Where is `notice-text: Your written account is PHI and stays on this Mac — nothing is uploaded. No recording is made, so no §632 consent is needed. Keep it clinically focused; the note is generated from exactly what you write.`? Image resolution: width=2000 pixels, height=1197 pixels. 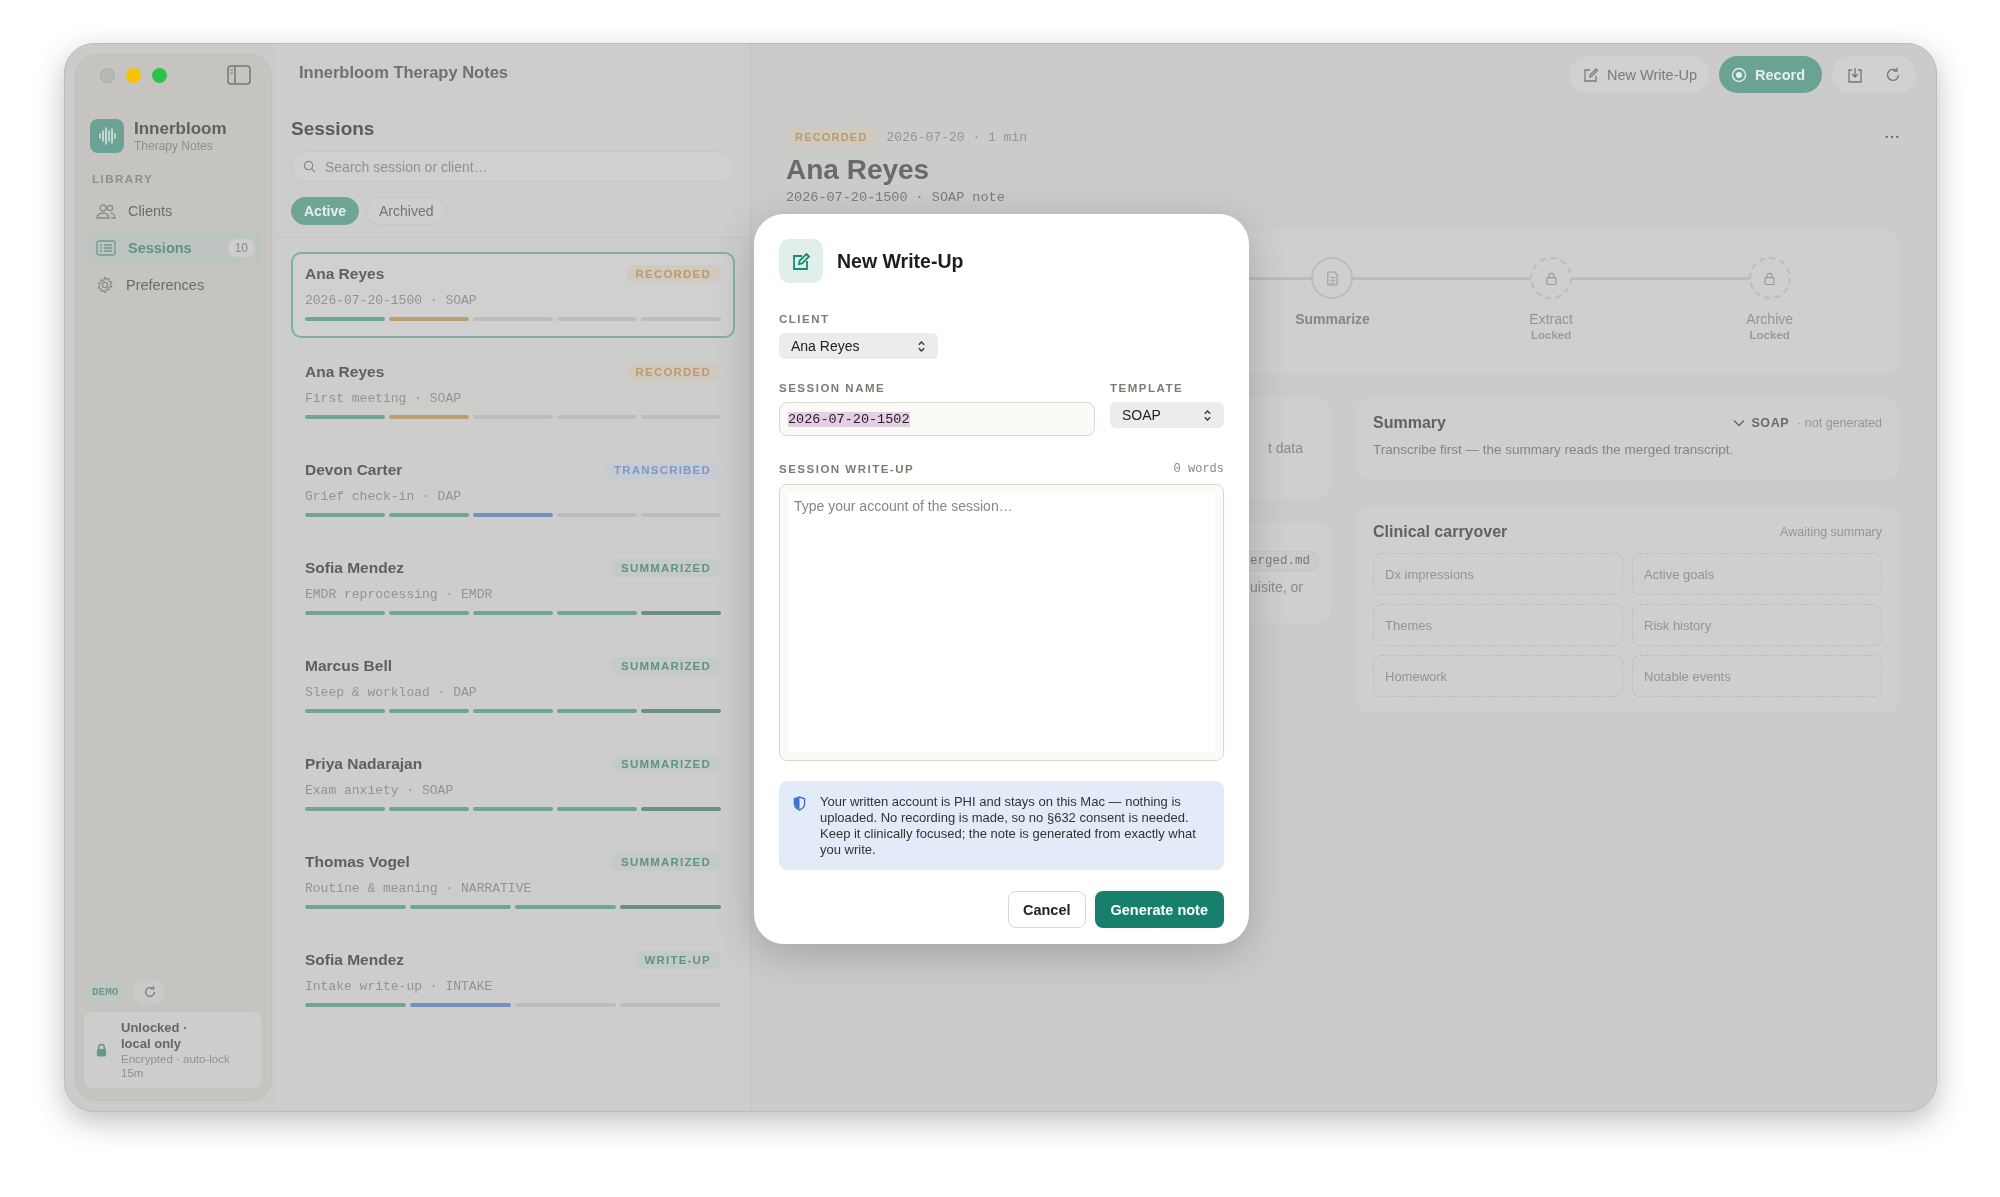 notice-text: Your written account is PHI and stays on this Mac — nothing is uploaded. No recording is made, so no §632 consent is needed. Keep it clinically focused; the note is generated from exactly what you write. is located at coordinates (1008, 826).